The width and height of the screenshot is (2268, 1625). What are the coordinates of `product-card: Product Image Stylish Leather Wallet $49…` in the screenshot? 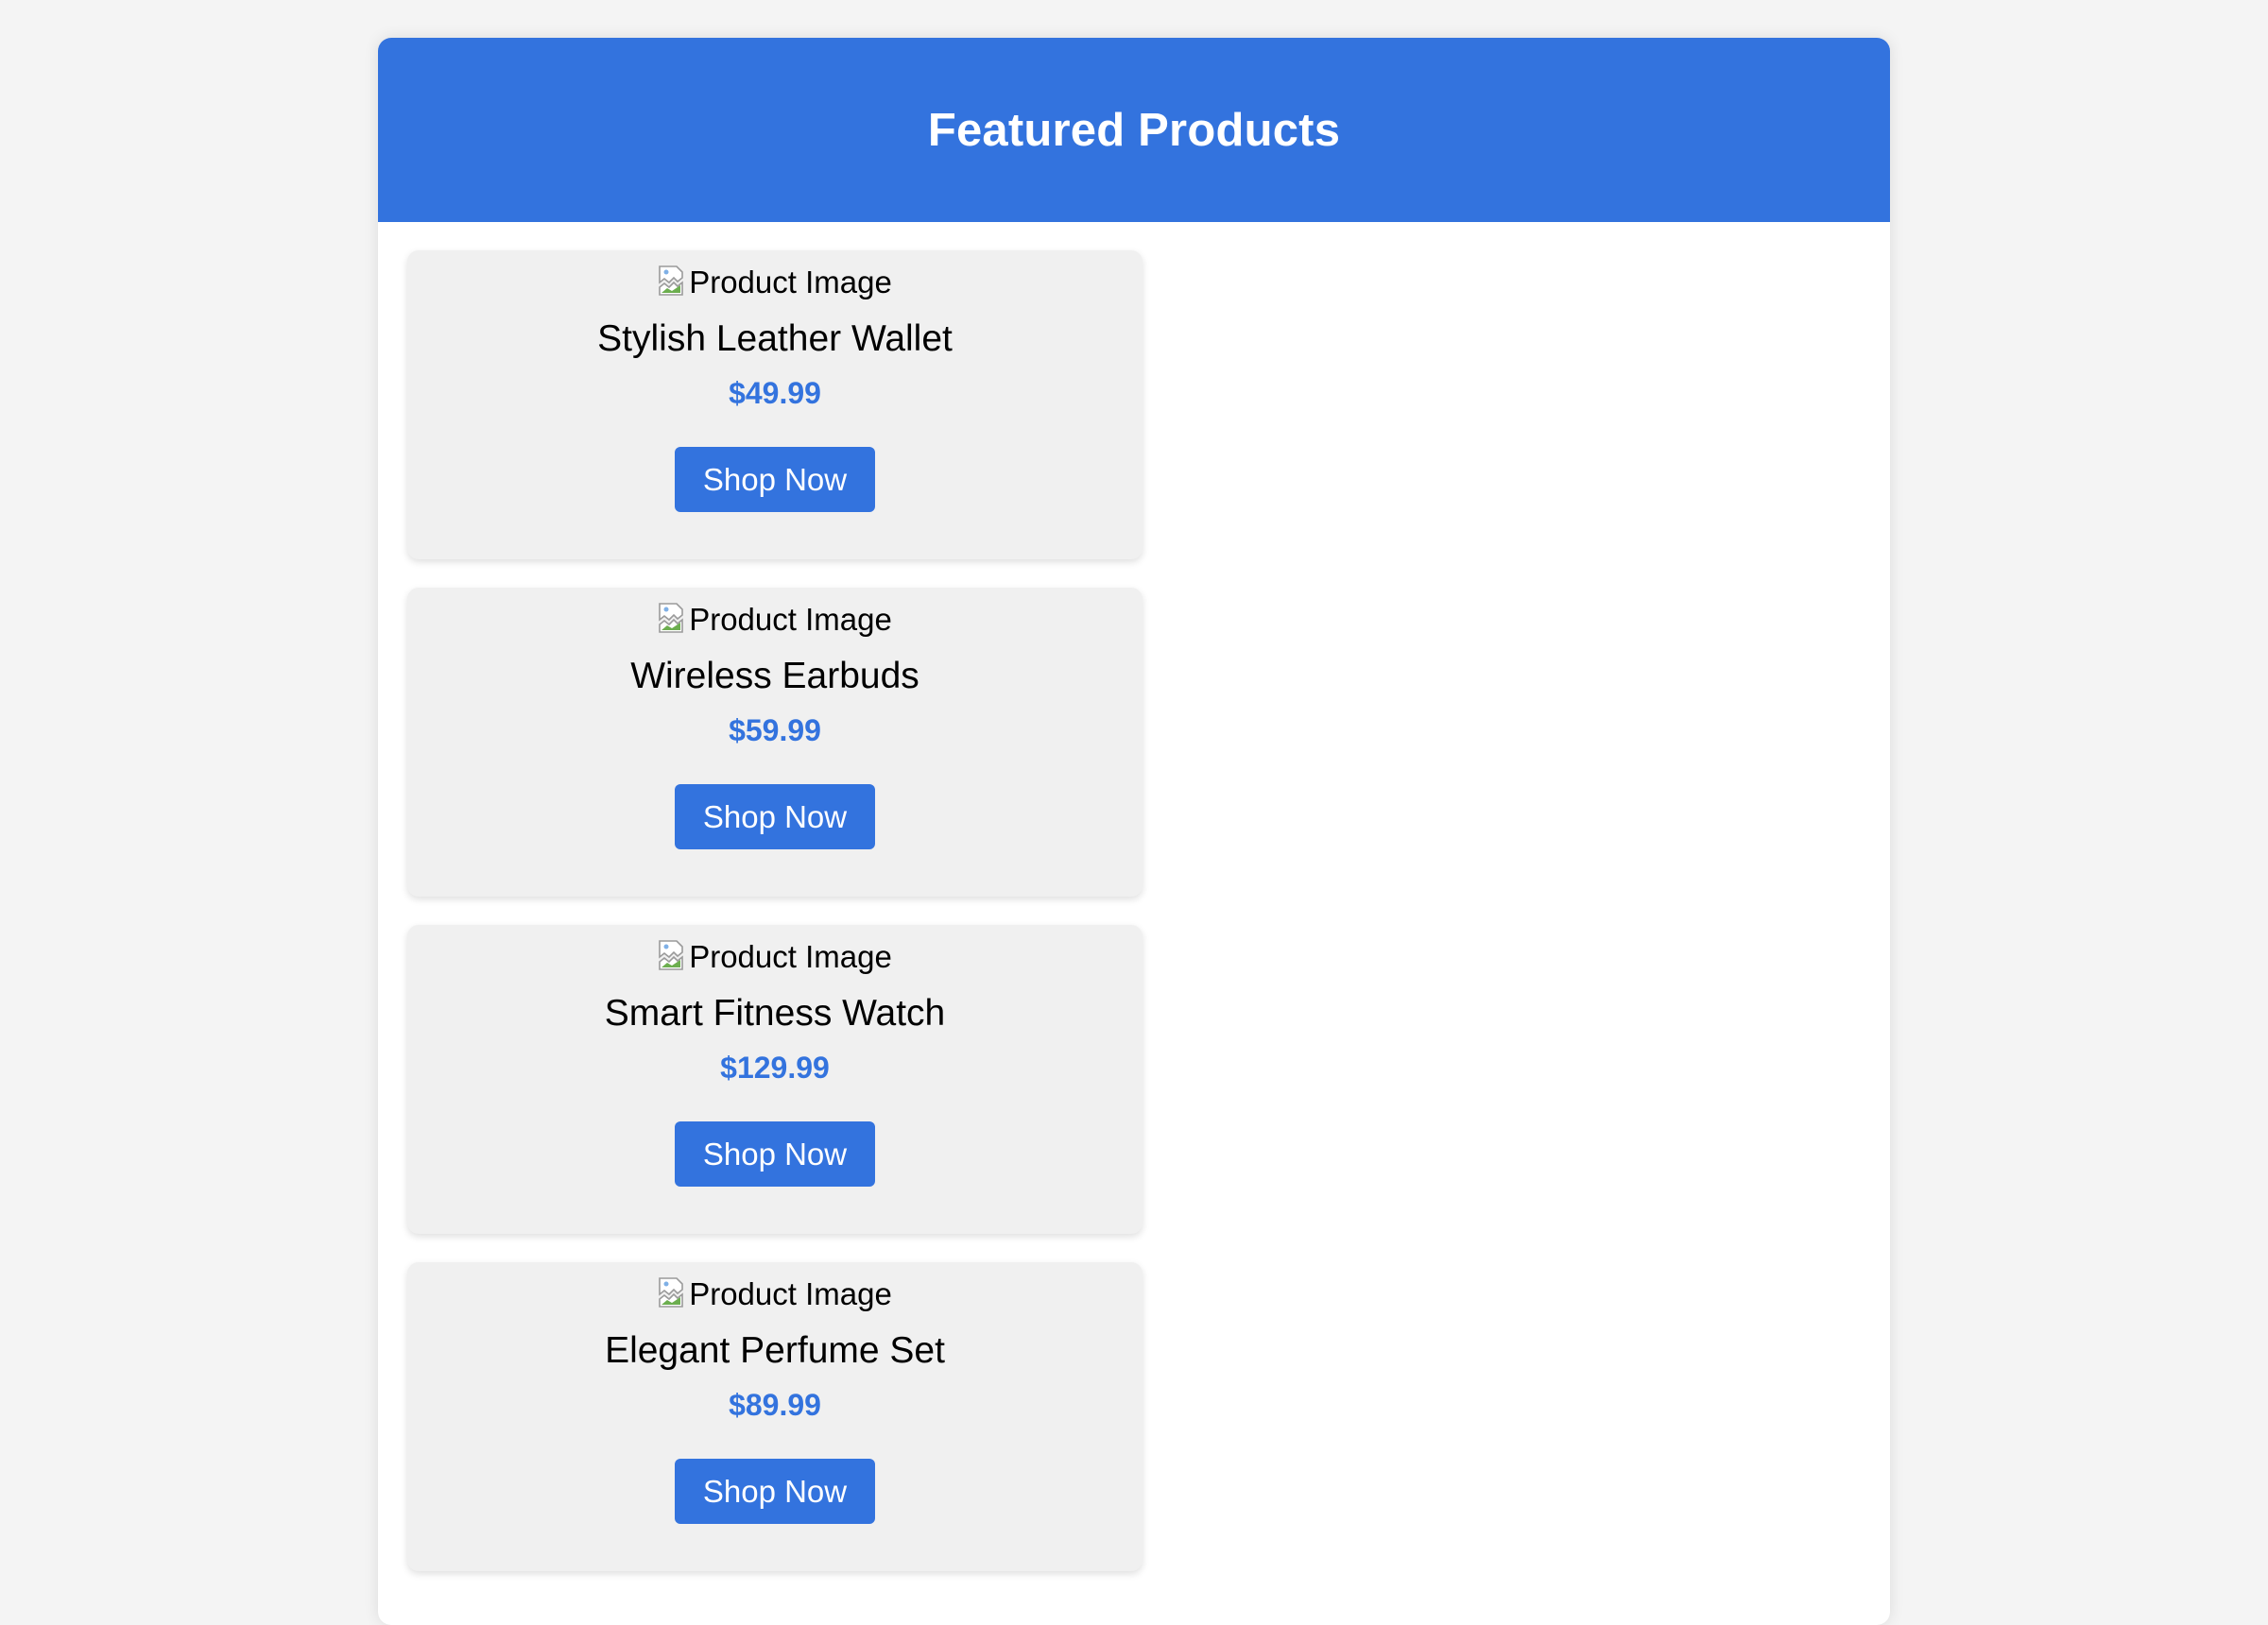 It's located at (775, 405).